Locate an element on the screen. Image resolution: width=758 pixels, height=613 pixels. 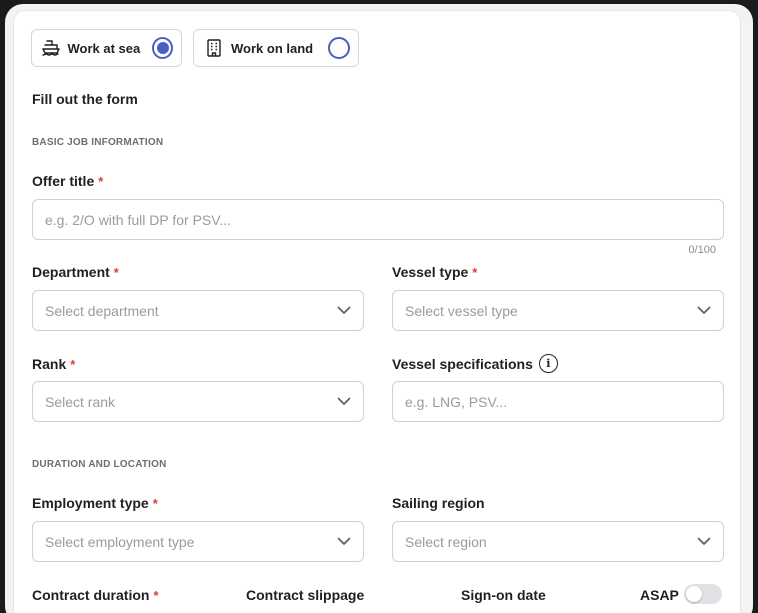
asap-label: ASAP is located at coordinates (659, 595).